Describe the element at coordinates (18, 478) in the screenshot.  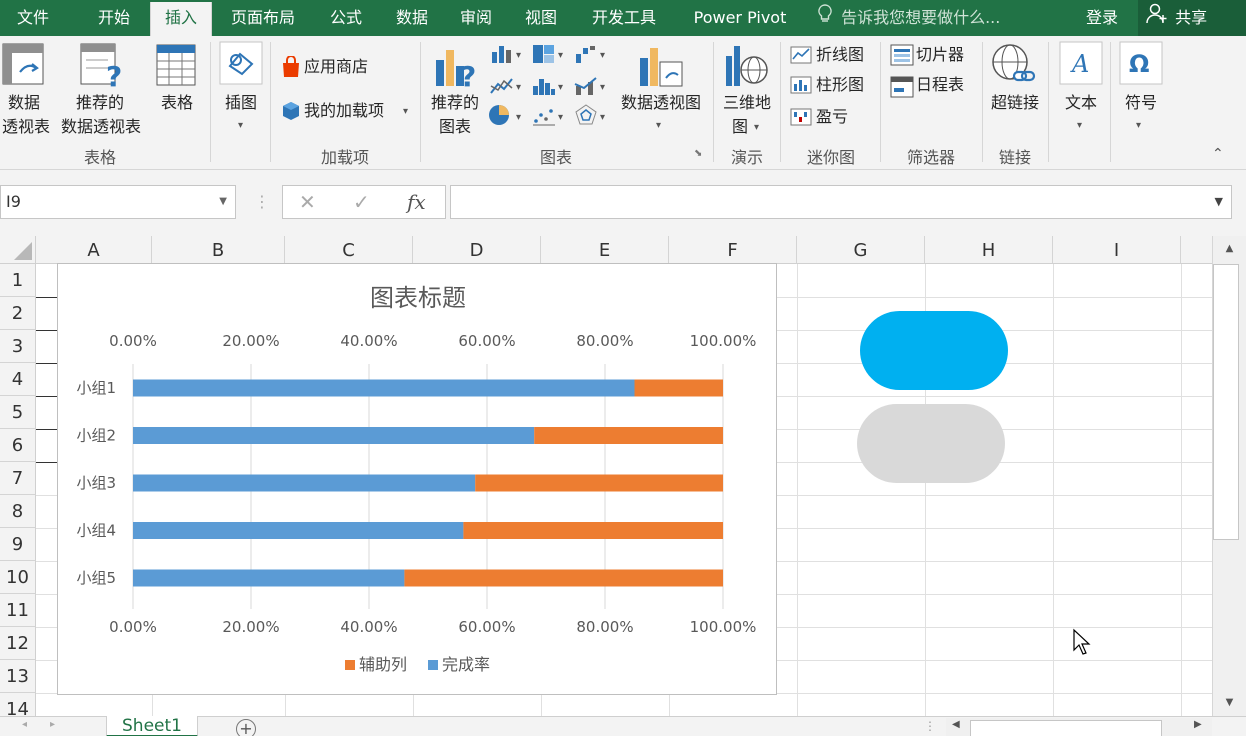
I see `row-header-7: 7` at that location.